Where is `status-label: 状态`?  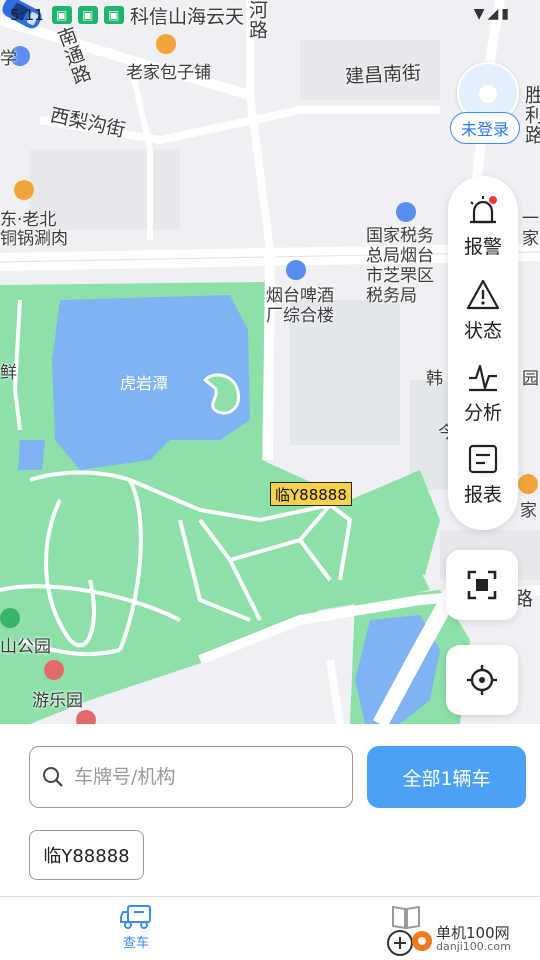 status-label: 状态 is located at coordinates (482, 331).